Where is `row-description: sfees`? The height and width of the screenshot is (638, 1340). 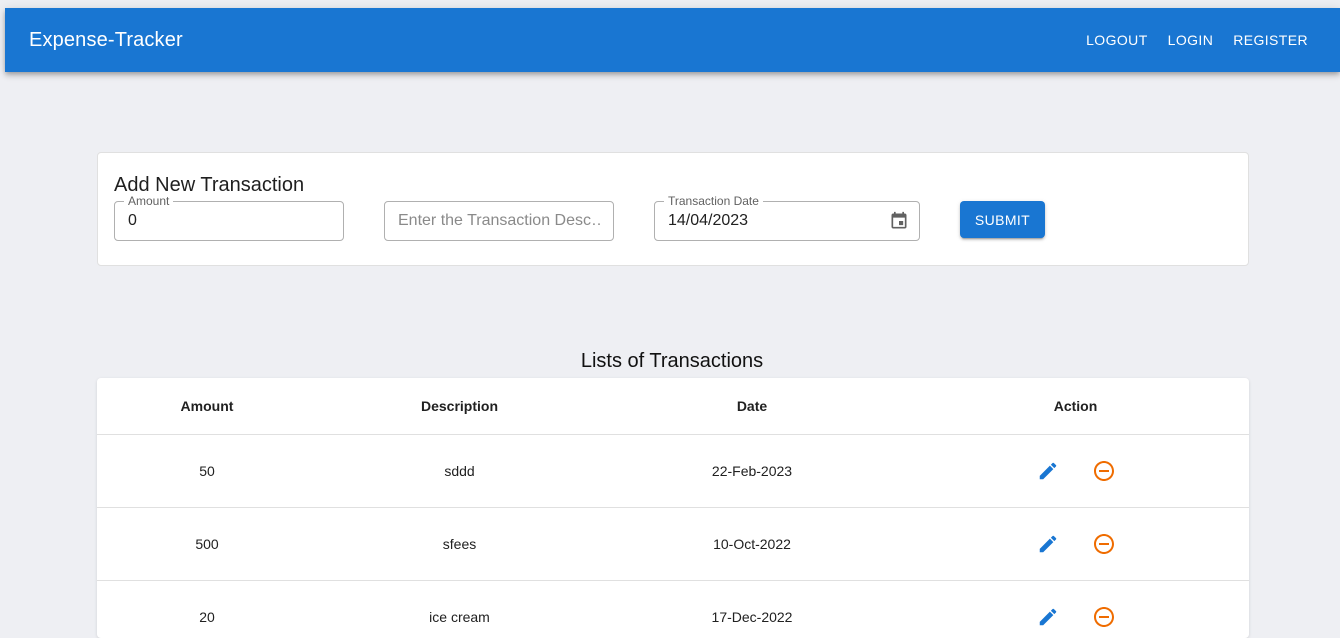 row-description: sfees is located at coordinates (459, 544).